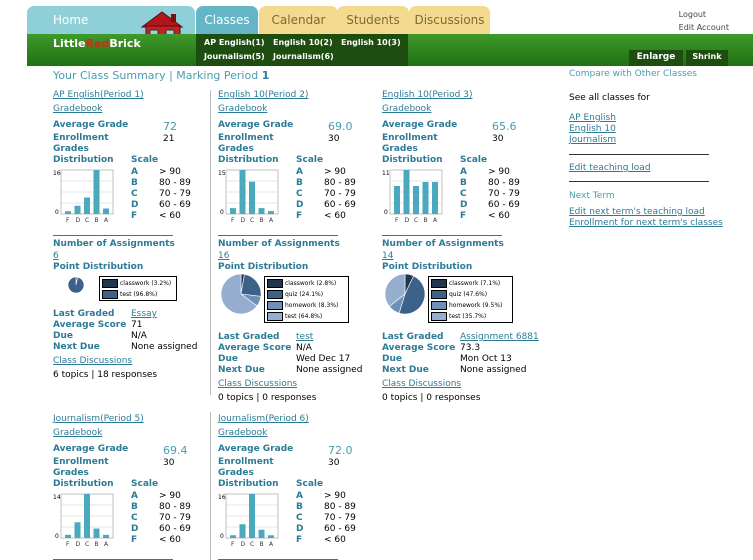 This screenshot has height=560, width=753. Describe the element at coordinates (303, 42) in the screenshot. I see `subtab-english10-2: English 10(2)` at that location.